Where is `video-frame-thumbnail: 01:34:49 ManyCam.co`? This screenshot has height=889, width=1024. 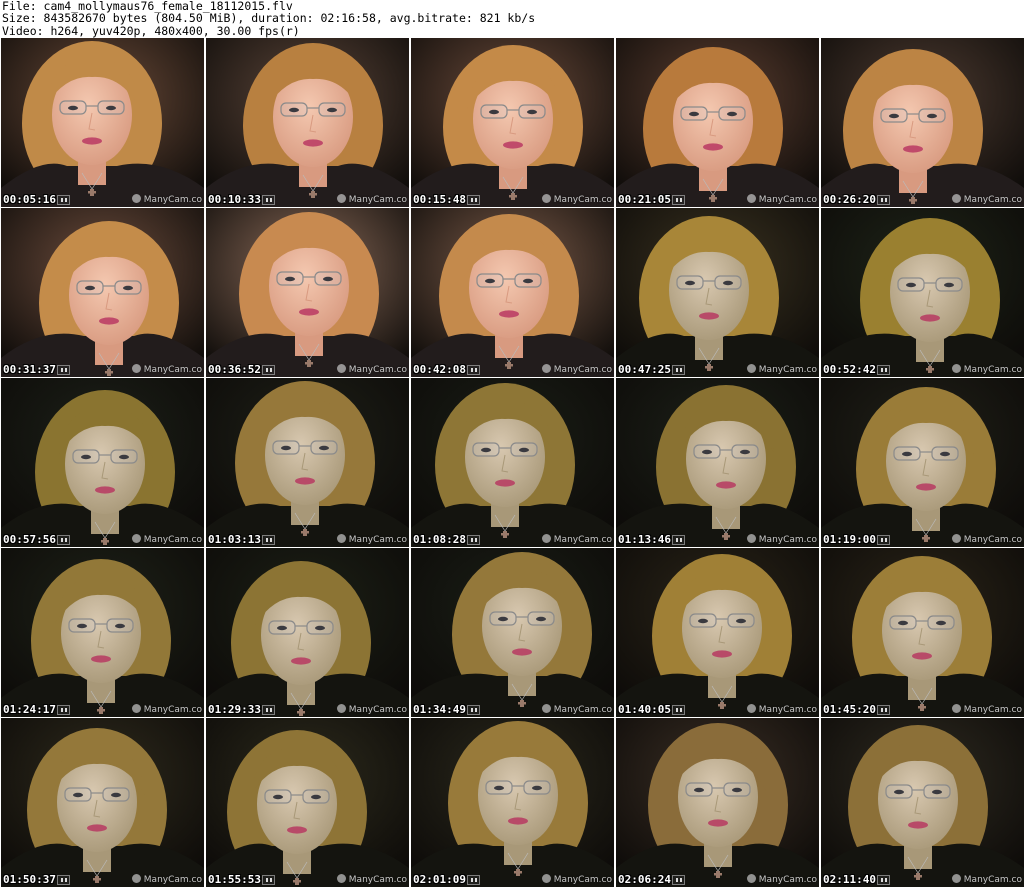 video-frame-thumbnail: 01:34:49 ManyCam.co is located at coordinates (512, 632).